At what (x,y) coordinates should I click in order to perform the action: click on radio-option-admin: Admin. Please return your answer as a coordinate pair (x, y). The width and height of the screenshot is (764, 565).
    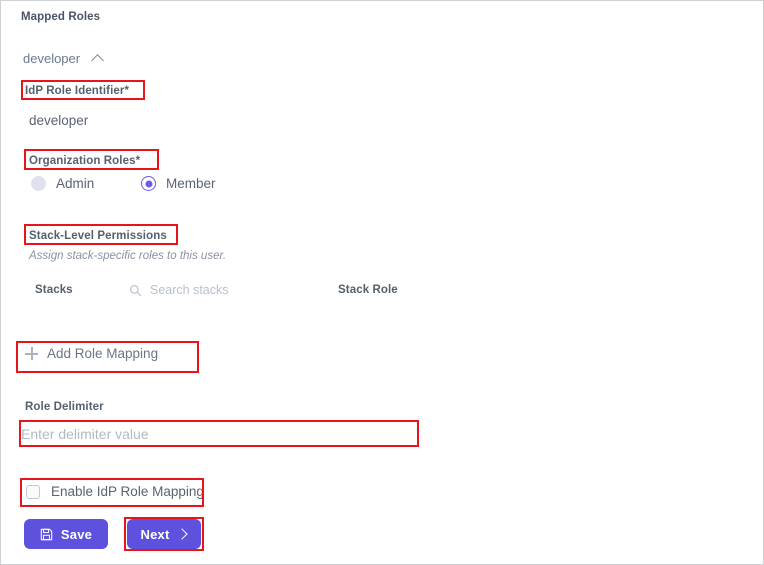
    Looking at the image, I should click on (62, 183).